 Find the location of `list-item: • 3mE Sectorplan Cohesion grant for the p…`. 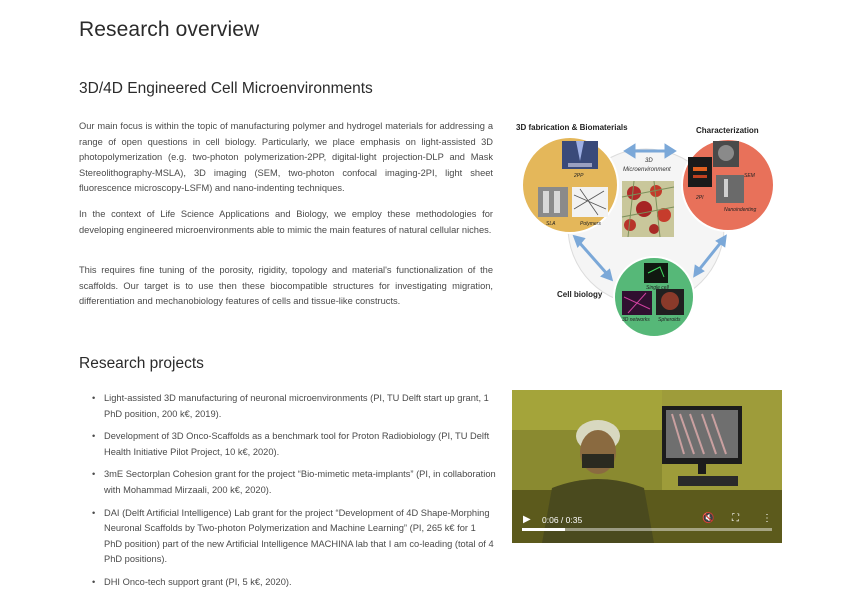

list-item: • 3mE Sectorplan Cohesion grant for the p… is located at coordinates (294, 482).